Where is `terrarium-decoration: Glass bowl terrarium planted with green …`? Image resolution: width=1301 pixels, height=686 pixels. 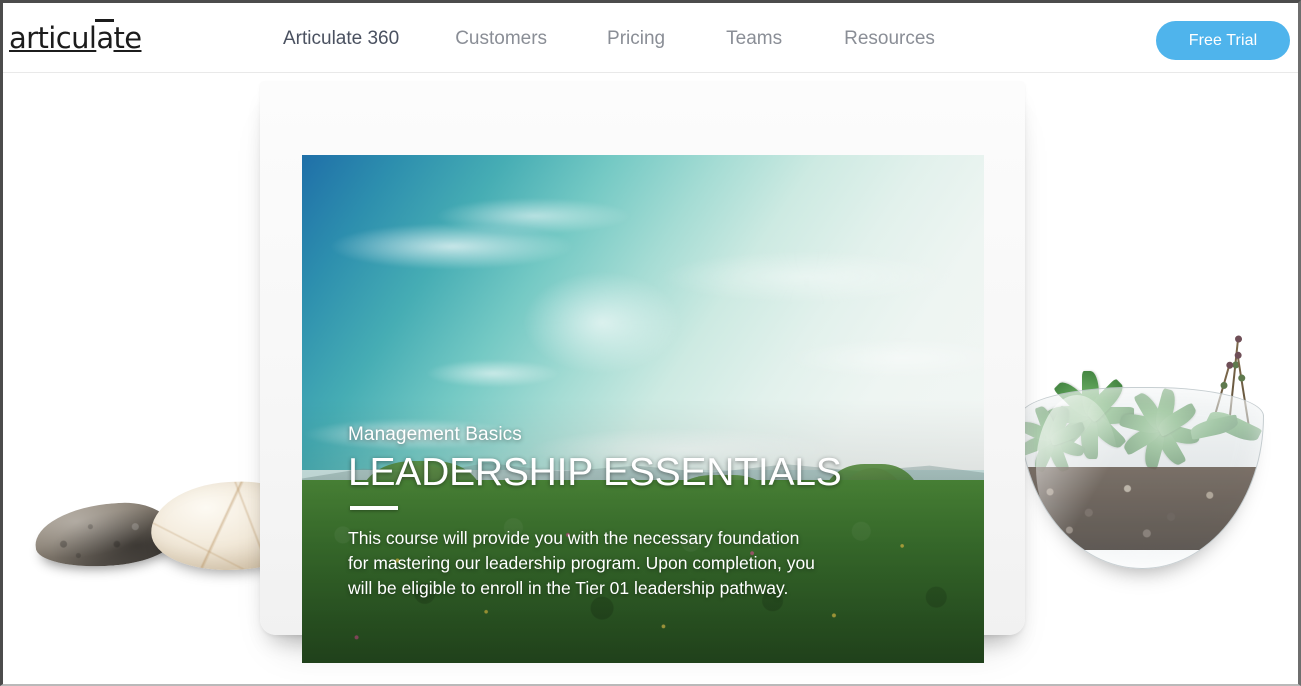 terrarium-decoration: Glass bowl terrarium planted with green … is located at coordinates (1151, 447).